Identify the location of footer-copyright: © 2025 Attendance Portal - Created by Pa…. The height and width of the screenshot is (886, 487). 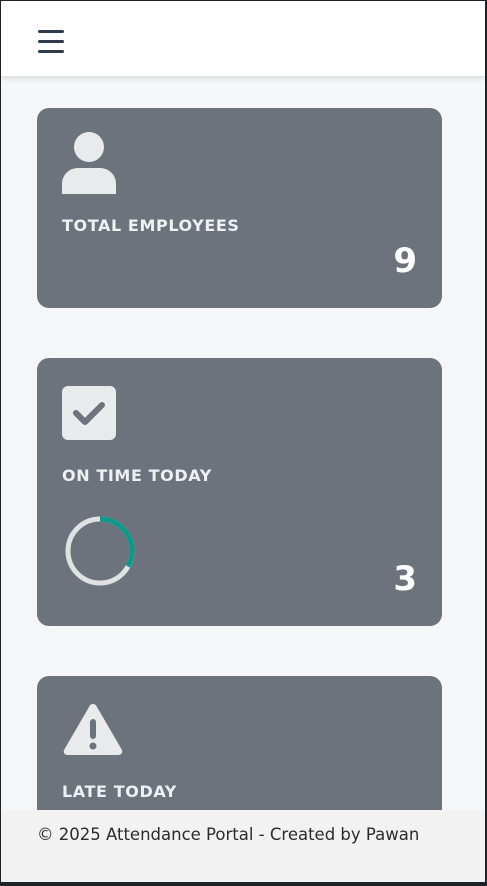
(228, 834).